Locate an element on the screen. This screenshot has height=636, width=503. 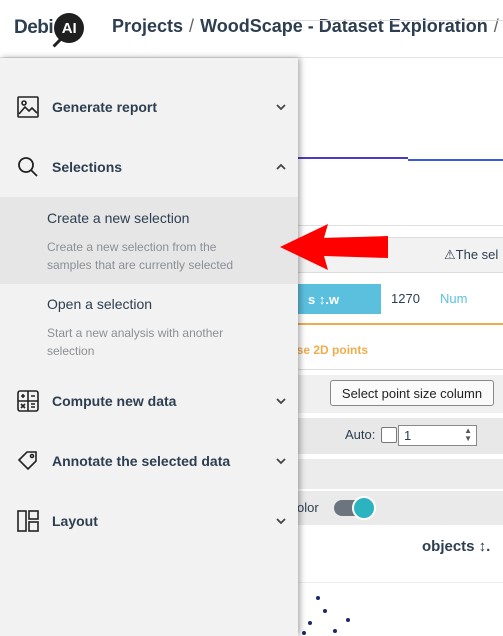
menu-item-layout: Layout is located at coordinates (149, 521).